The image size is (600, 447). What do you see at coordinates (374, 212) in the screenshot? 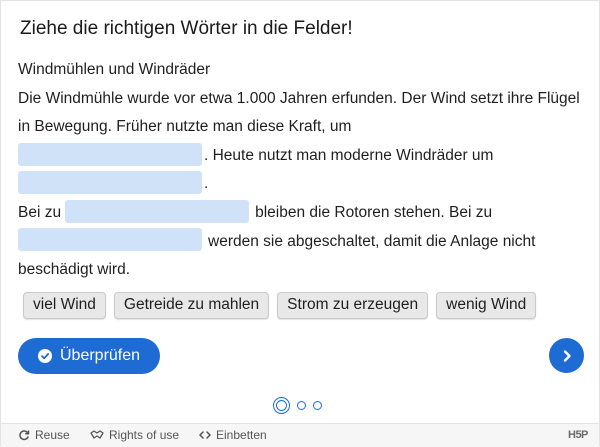
I see `text-after-blank3: bleiben die Rotoren stehen. Bei zu` at bounding box center [374, 212].